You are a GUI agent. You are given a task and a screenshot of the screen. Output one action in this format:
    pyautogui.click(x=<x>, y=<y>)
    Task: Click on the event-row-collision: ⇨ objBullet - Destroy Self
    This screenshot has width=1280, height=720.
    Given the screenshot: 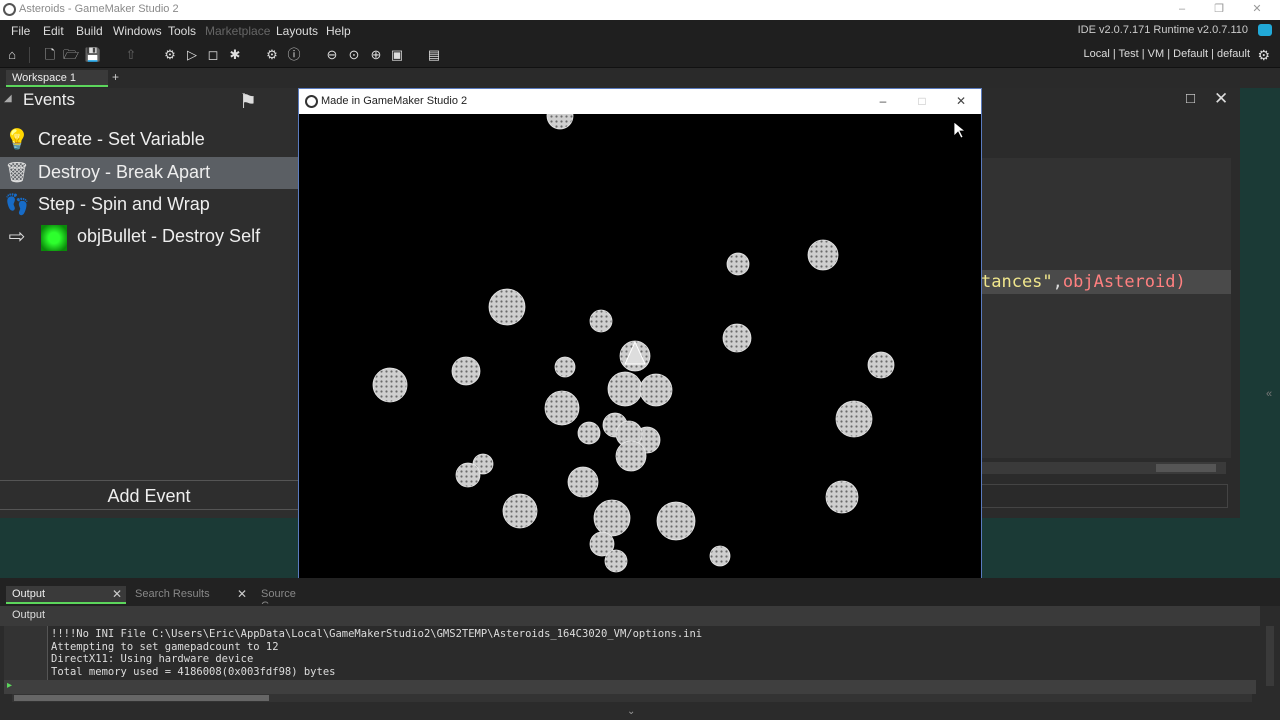 What is the action you would take?
    pyautogui.click(x=149, y=237)
    